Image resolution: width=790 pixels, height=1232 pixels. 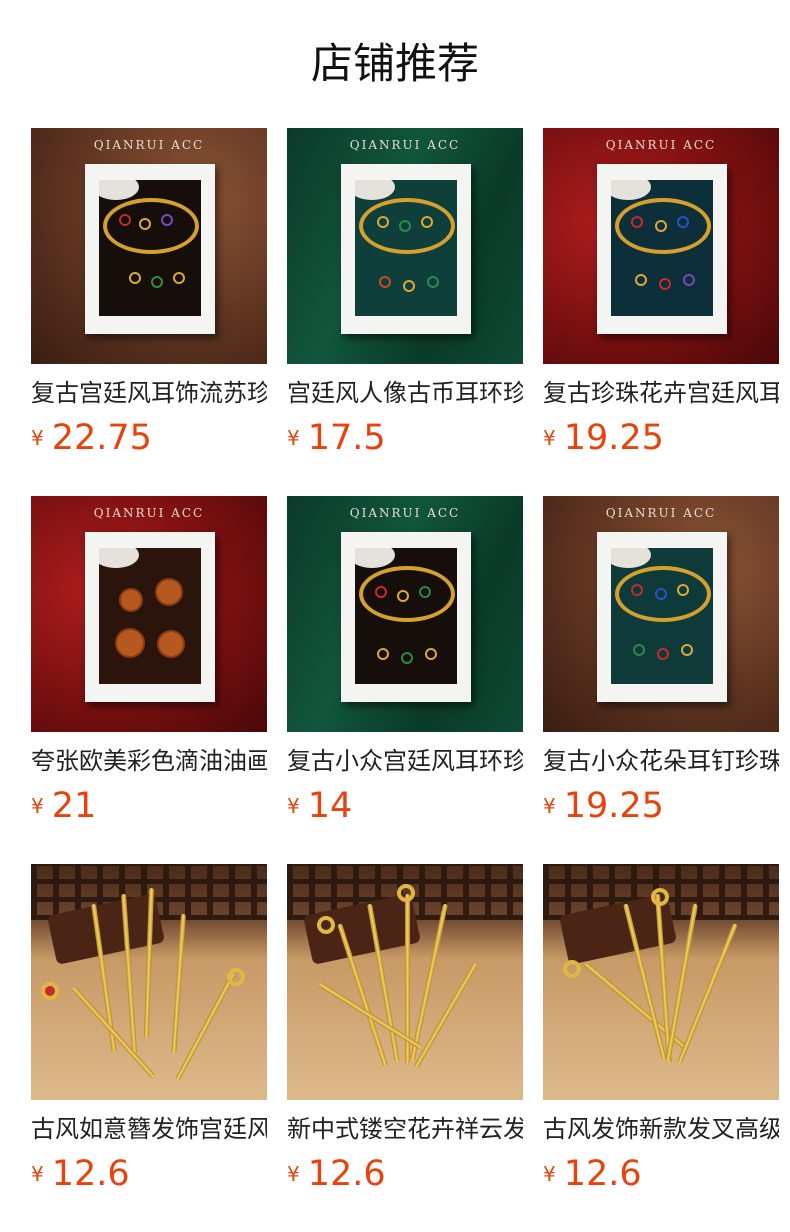 I want to click on product-price: ¥21, so click(x=63, y=806).